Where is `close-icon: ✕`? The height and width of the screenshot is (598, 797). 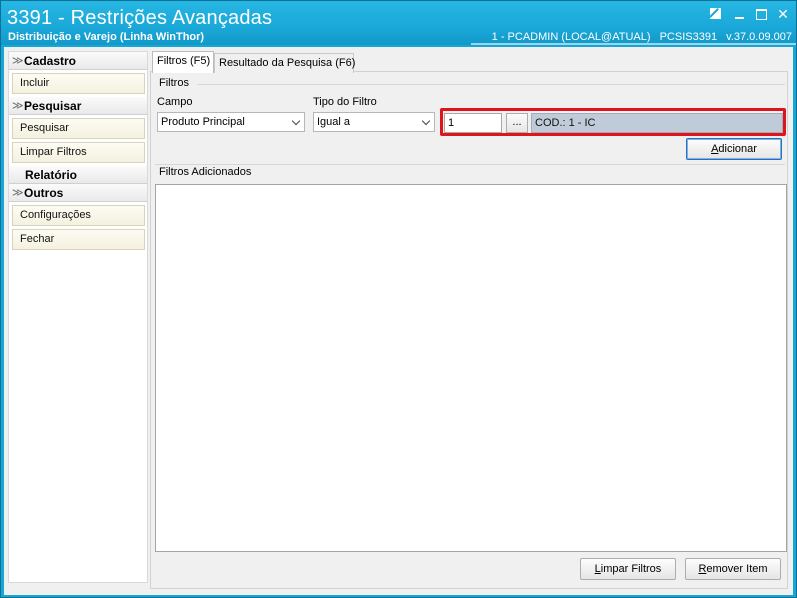 close-icon: ✕ is located at coordinates (783, 14).